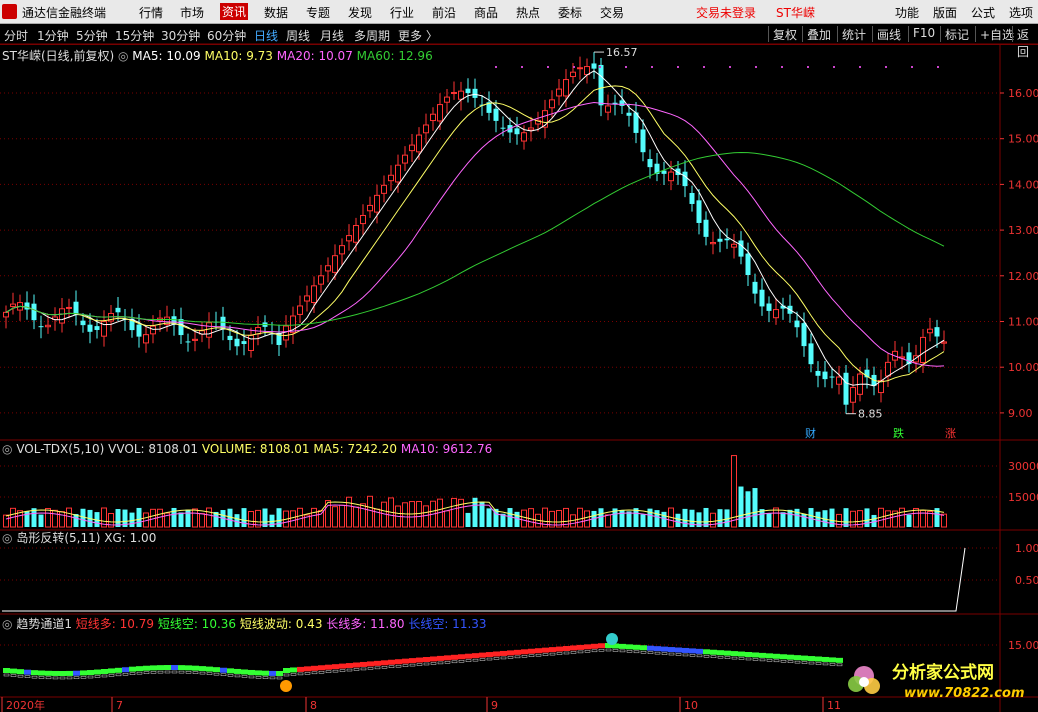  What do you see at coordinates (7, 449) in the screenshot?
I see `vol-settings-icon: ◎` at bounding box center [7, 449].